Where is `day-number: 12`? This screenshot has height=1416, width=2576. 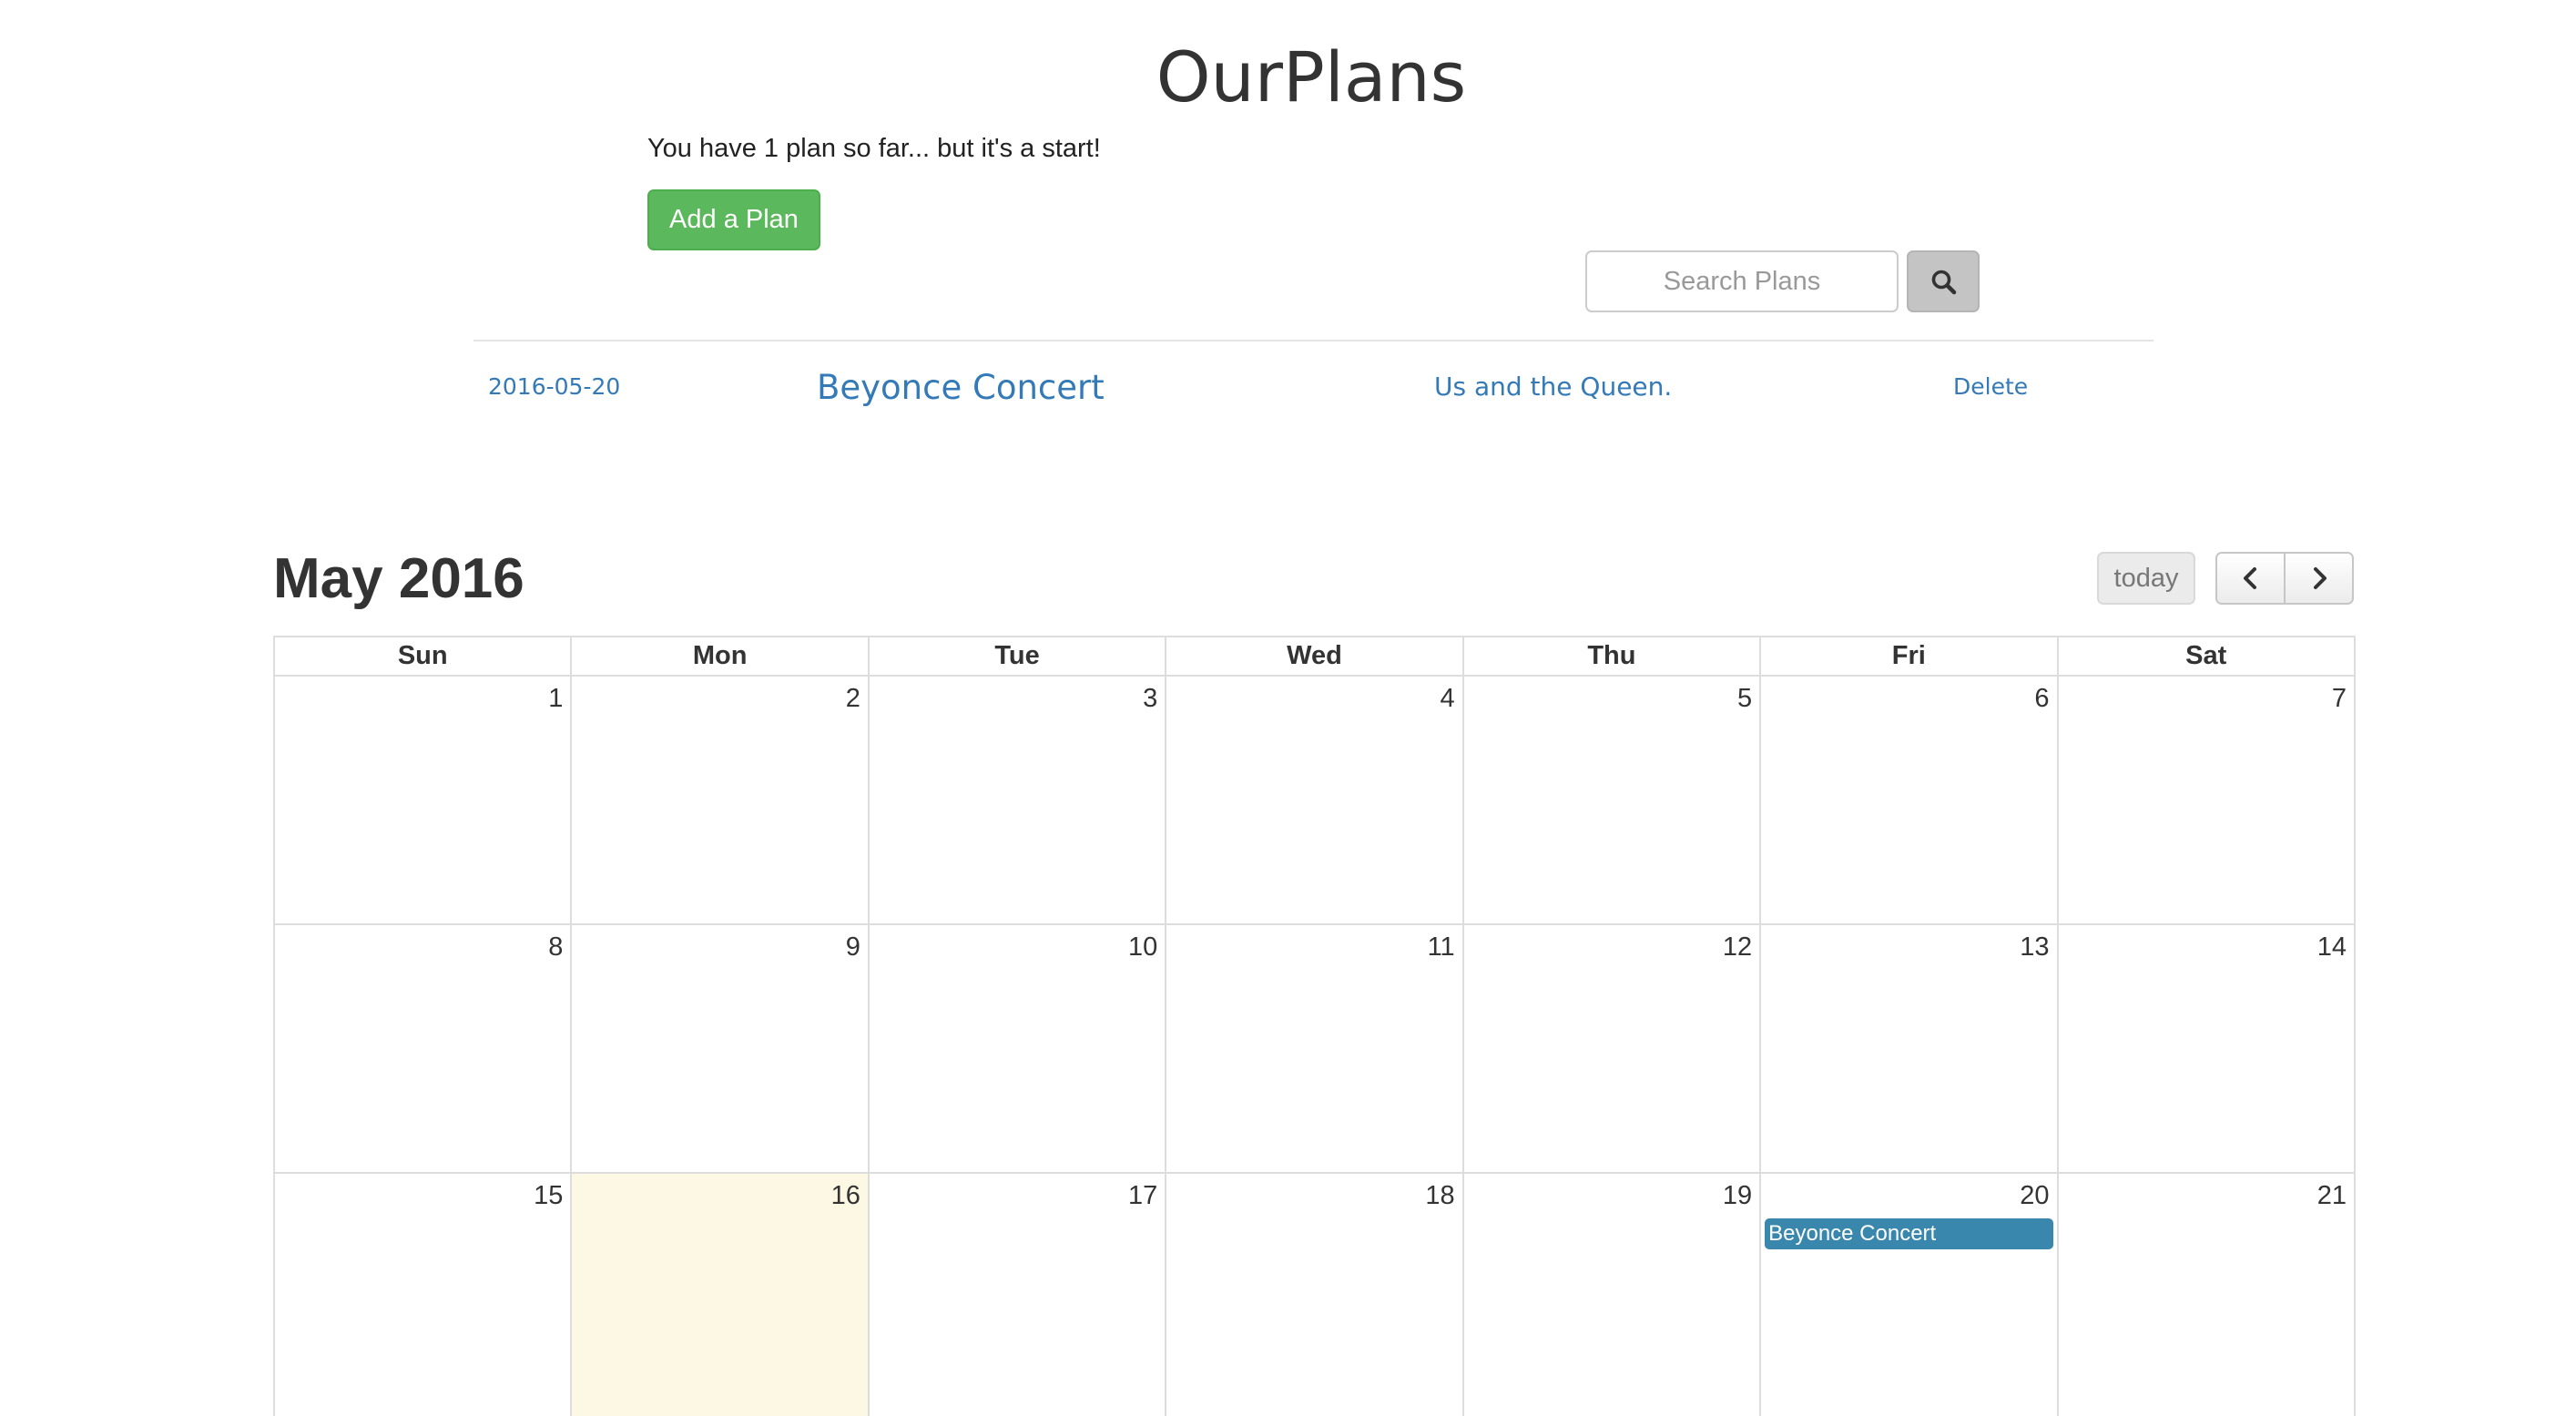
day-number: 12 is located at coordinates (1737, 947).